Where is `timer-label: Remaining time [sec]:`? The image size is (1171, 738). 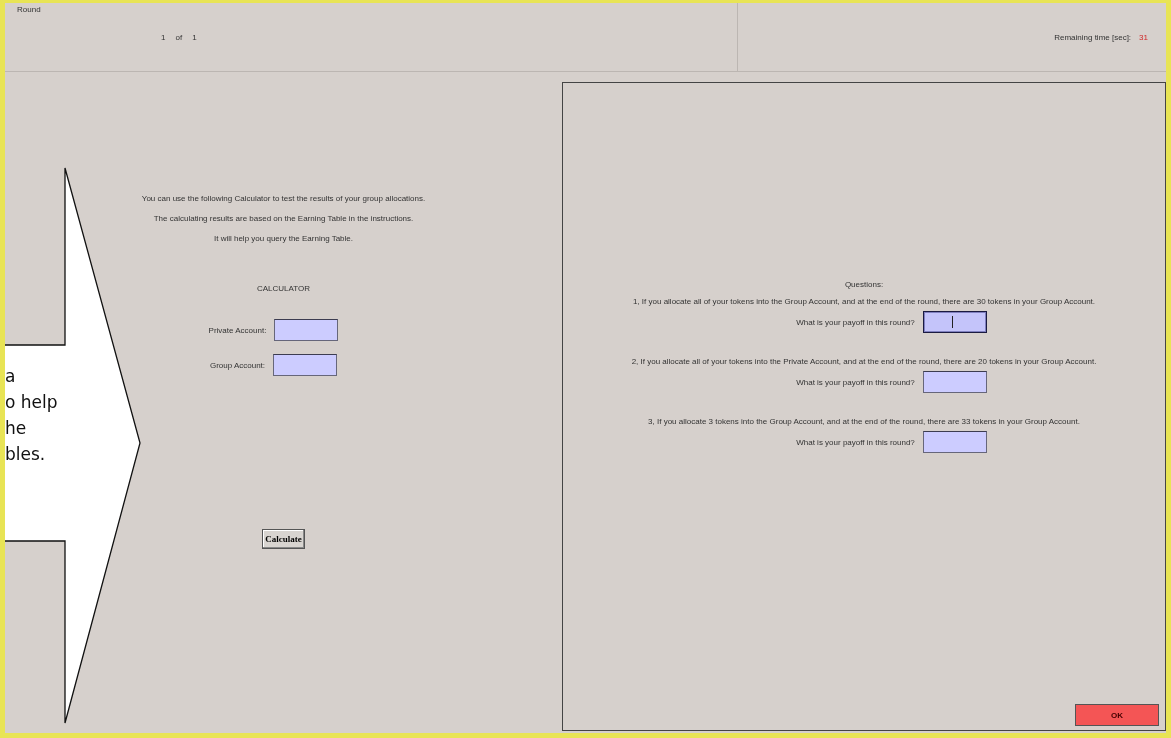 timer-label: Remaining time [sec]: is located at coordinates (1093, 37).